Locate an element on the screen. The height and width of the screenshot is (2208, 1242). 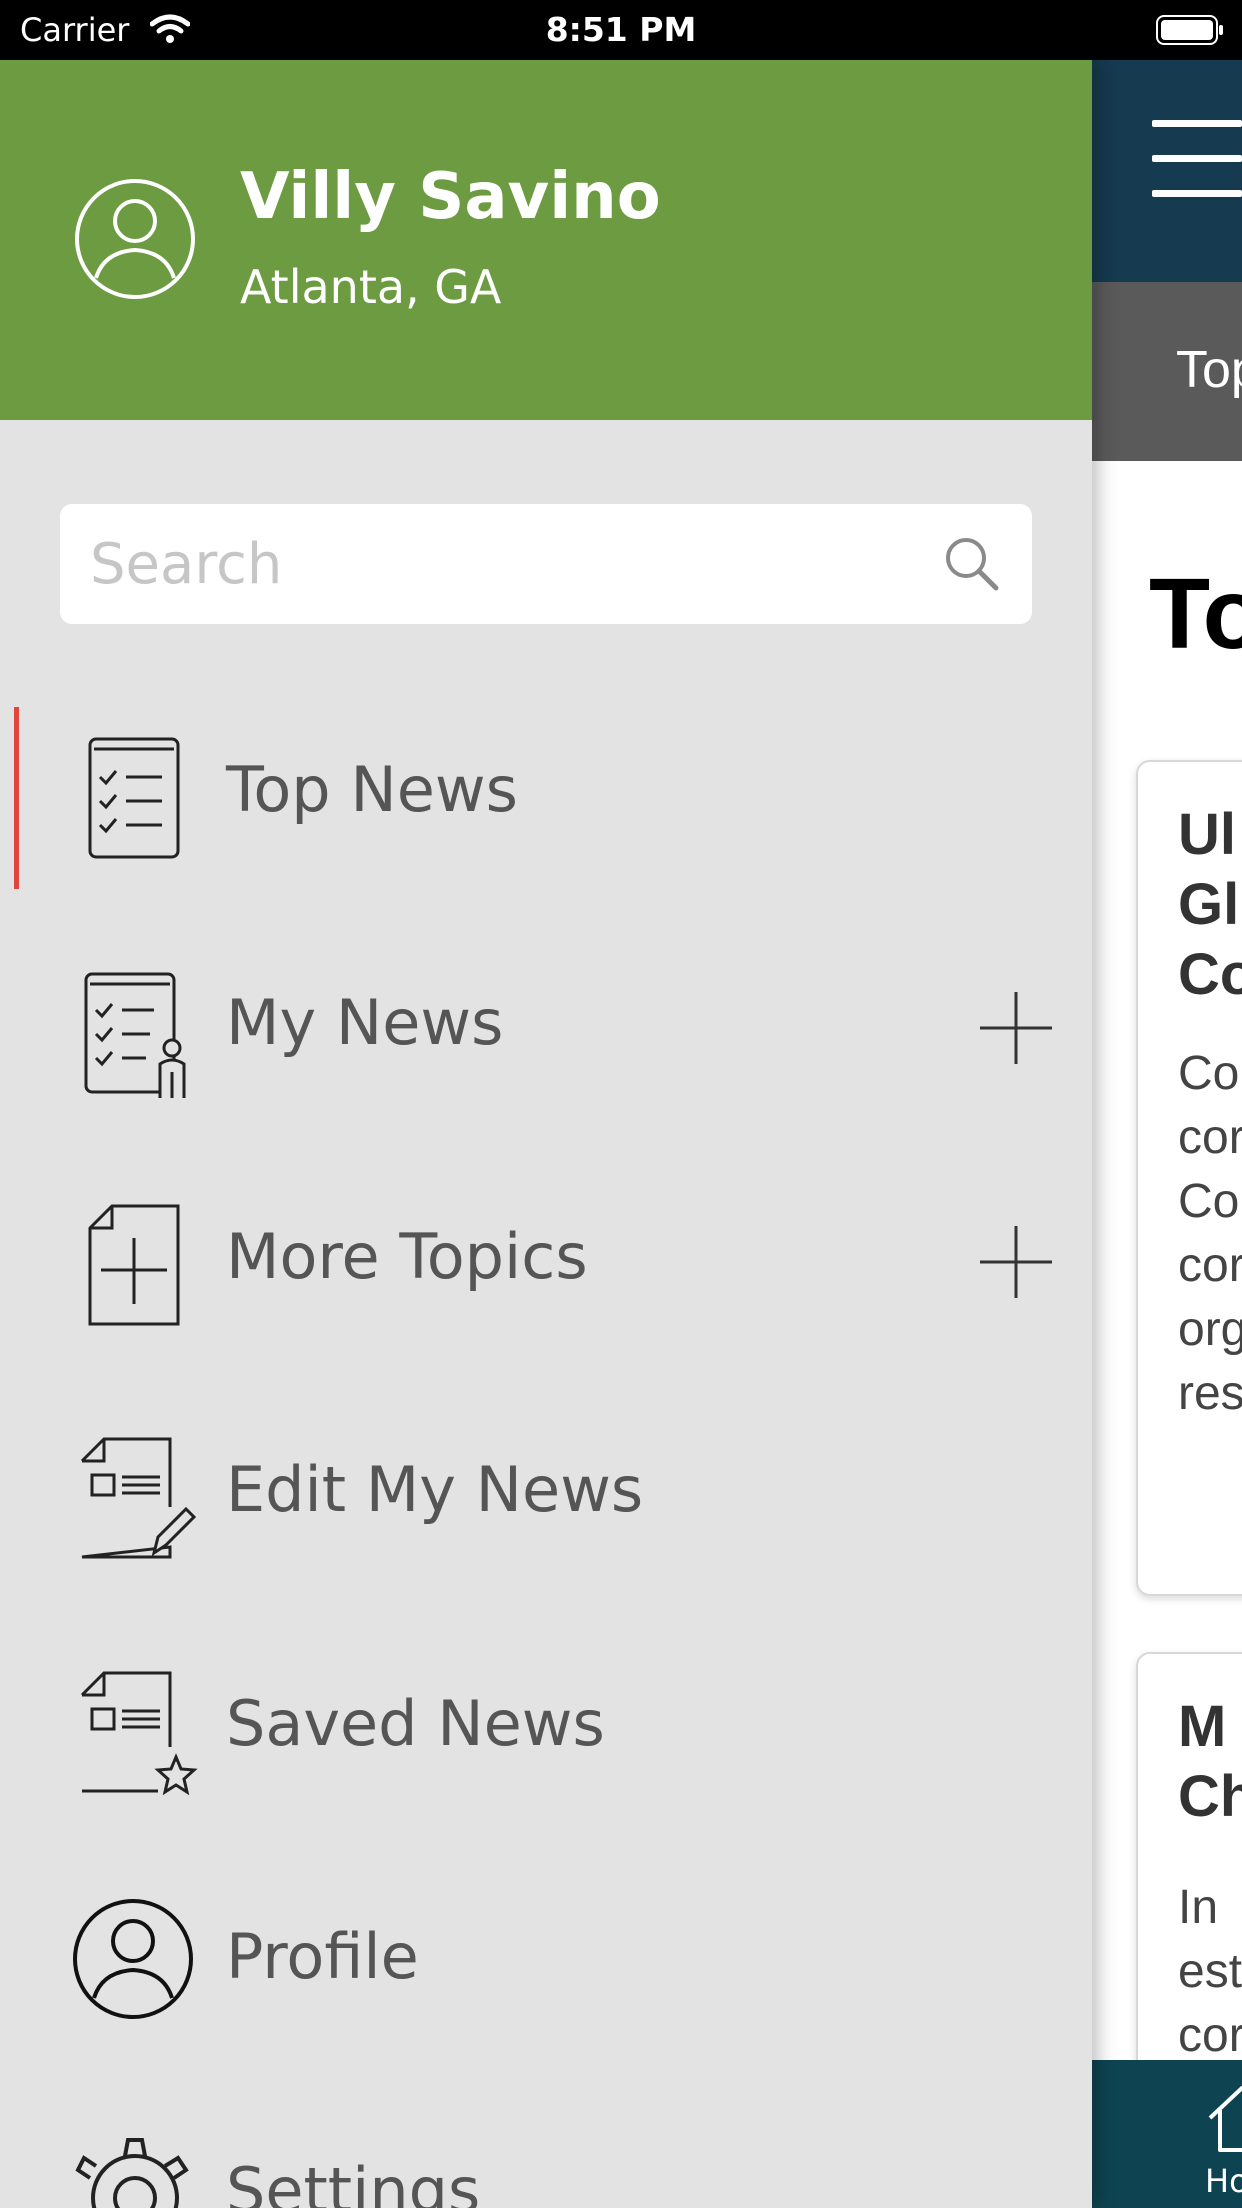
card-title-line: Ch is located at coordinates (1210, 1796).